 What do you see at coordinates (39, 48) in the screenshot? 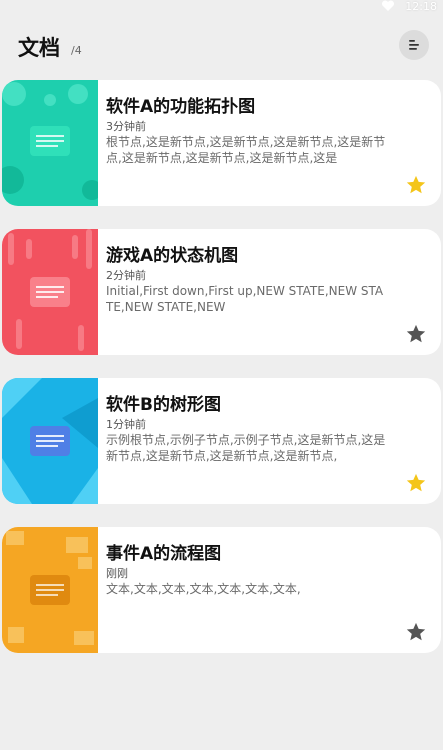
I see `page-title: 文档` at bounding box center [39, 48].